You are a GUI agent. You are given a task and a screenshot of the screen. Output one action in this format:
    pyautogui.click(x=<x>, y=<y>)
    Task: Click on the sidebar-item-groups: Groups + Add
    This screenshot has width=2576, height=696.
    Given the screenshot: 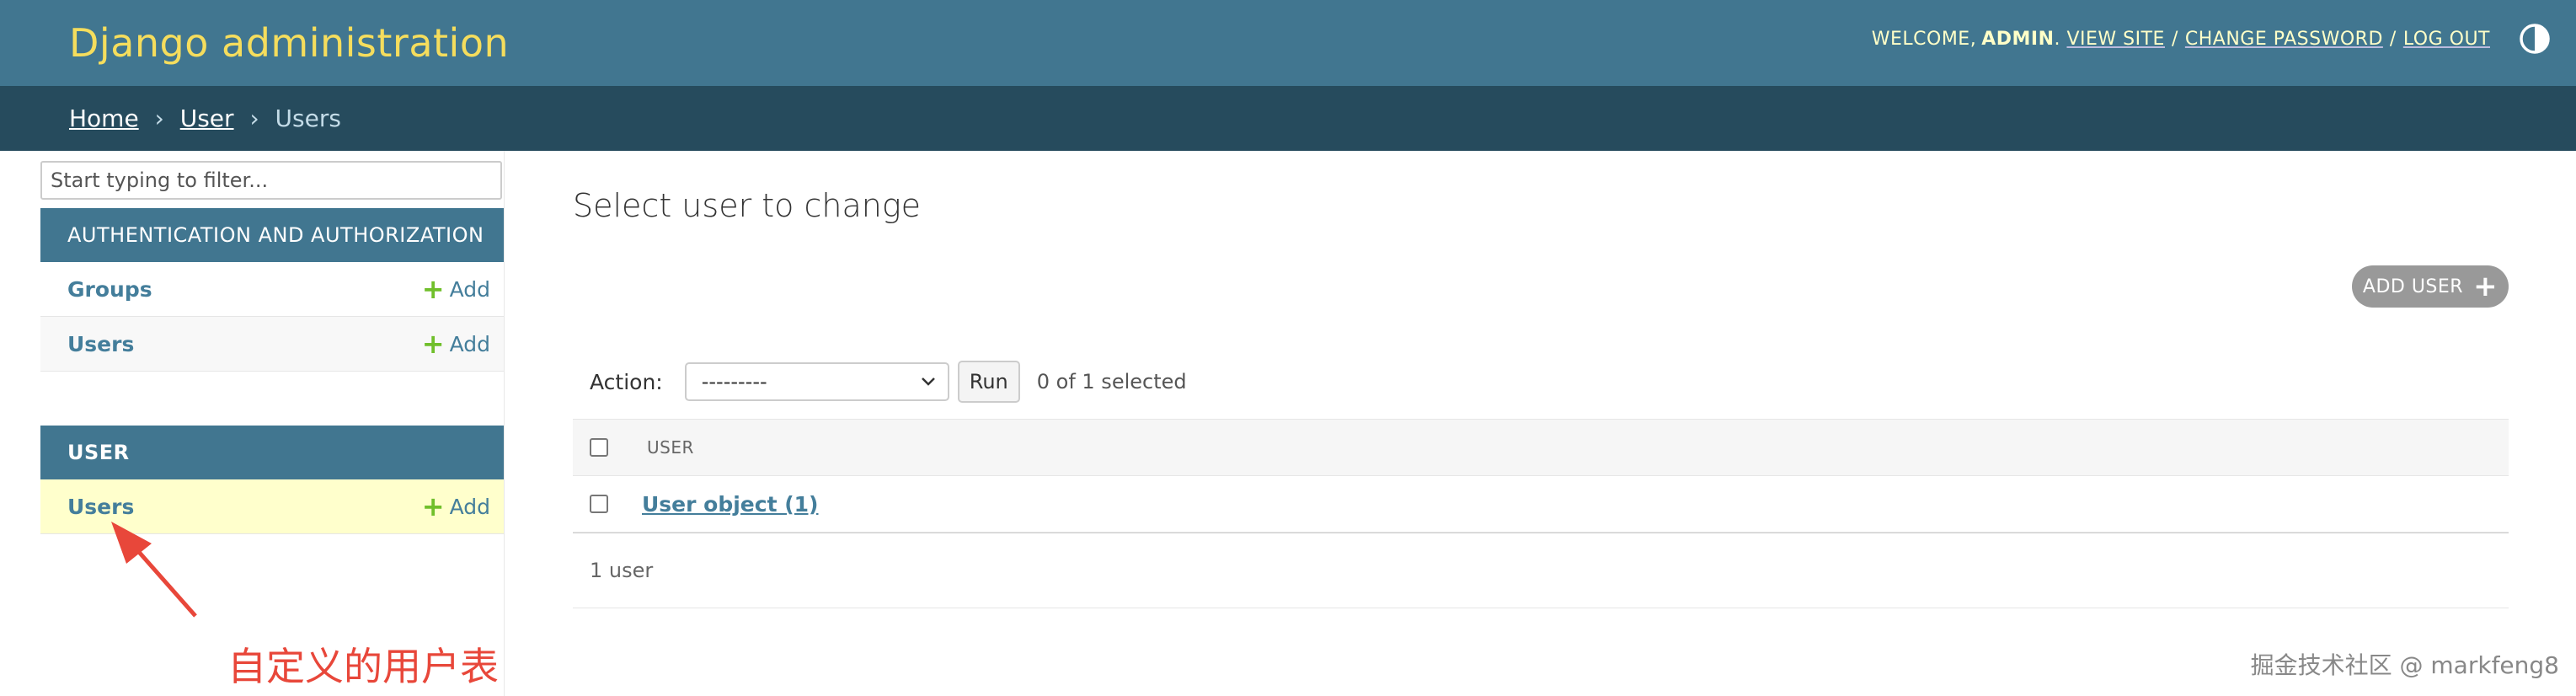 What is the action you would take?
    pyautogui.click(x=272, y=289)
    